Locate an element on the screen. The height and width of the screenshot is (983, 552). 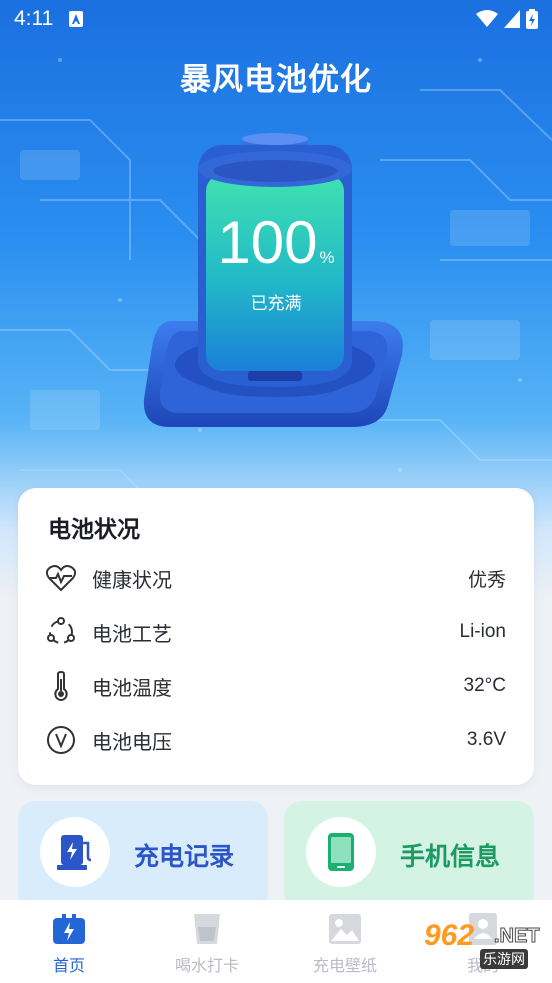
battery-percent-unit: % is located at coordinates (327, 257).